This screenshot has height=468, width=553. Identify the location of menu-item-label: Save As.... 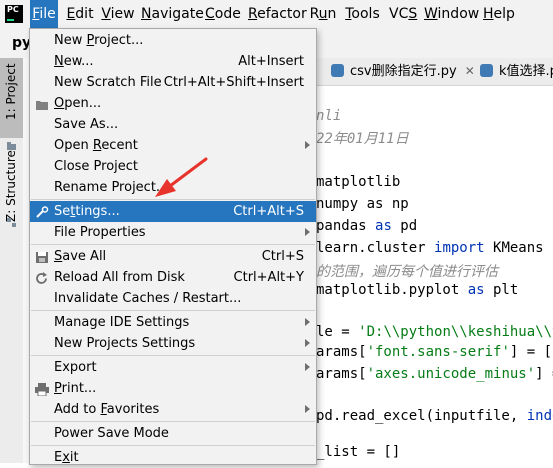
(86, 124).